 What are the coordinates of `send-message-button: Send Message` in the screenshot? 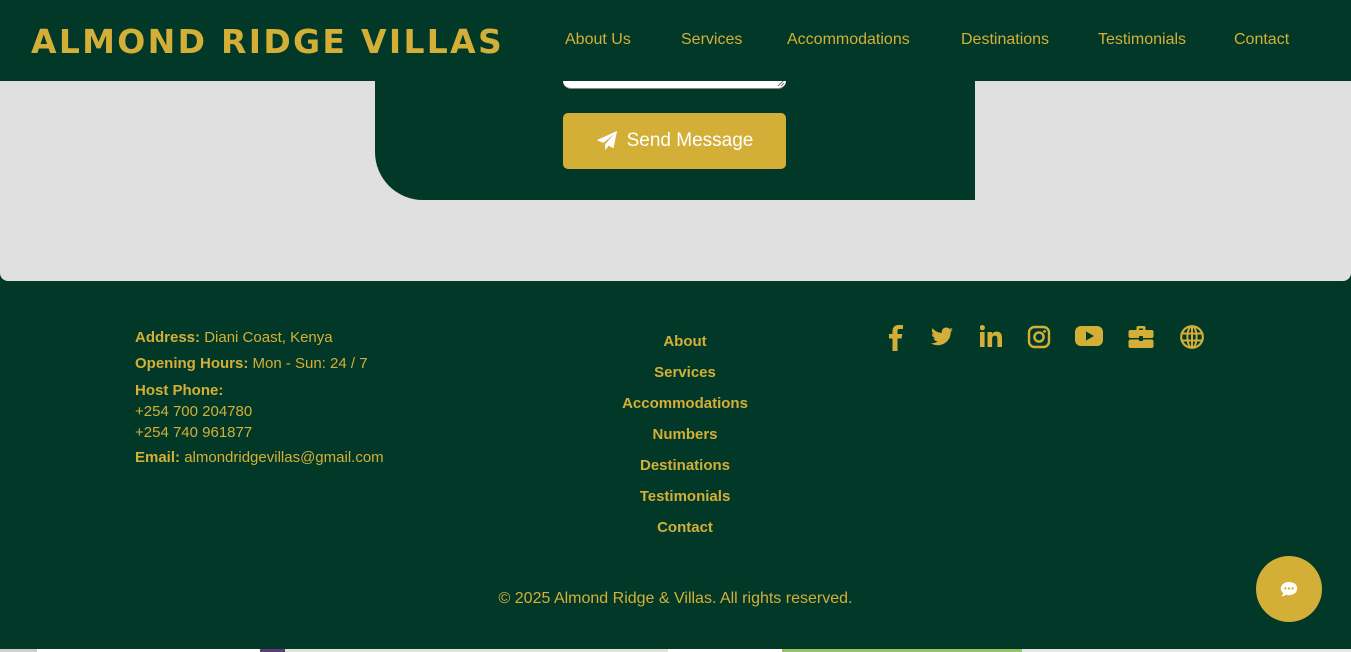 It's located at (674, 141).